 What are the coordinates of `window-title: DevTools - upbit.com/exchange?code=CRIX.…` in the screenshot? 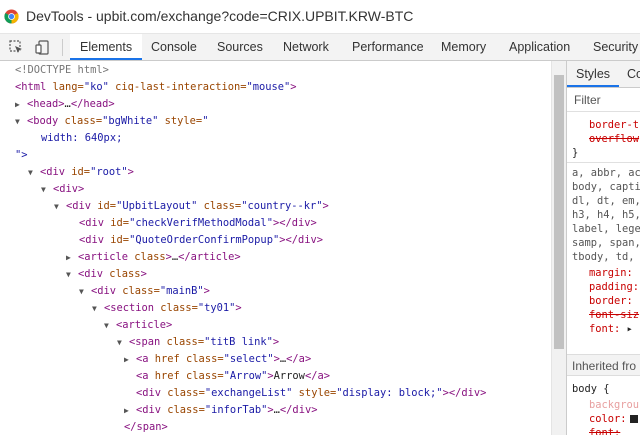 It's located at (220, 16).